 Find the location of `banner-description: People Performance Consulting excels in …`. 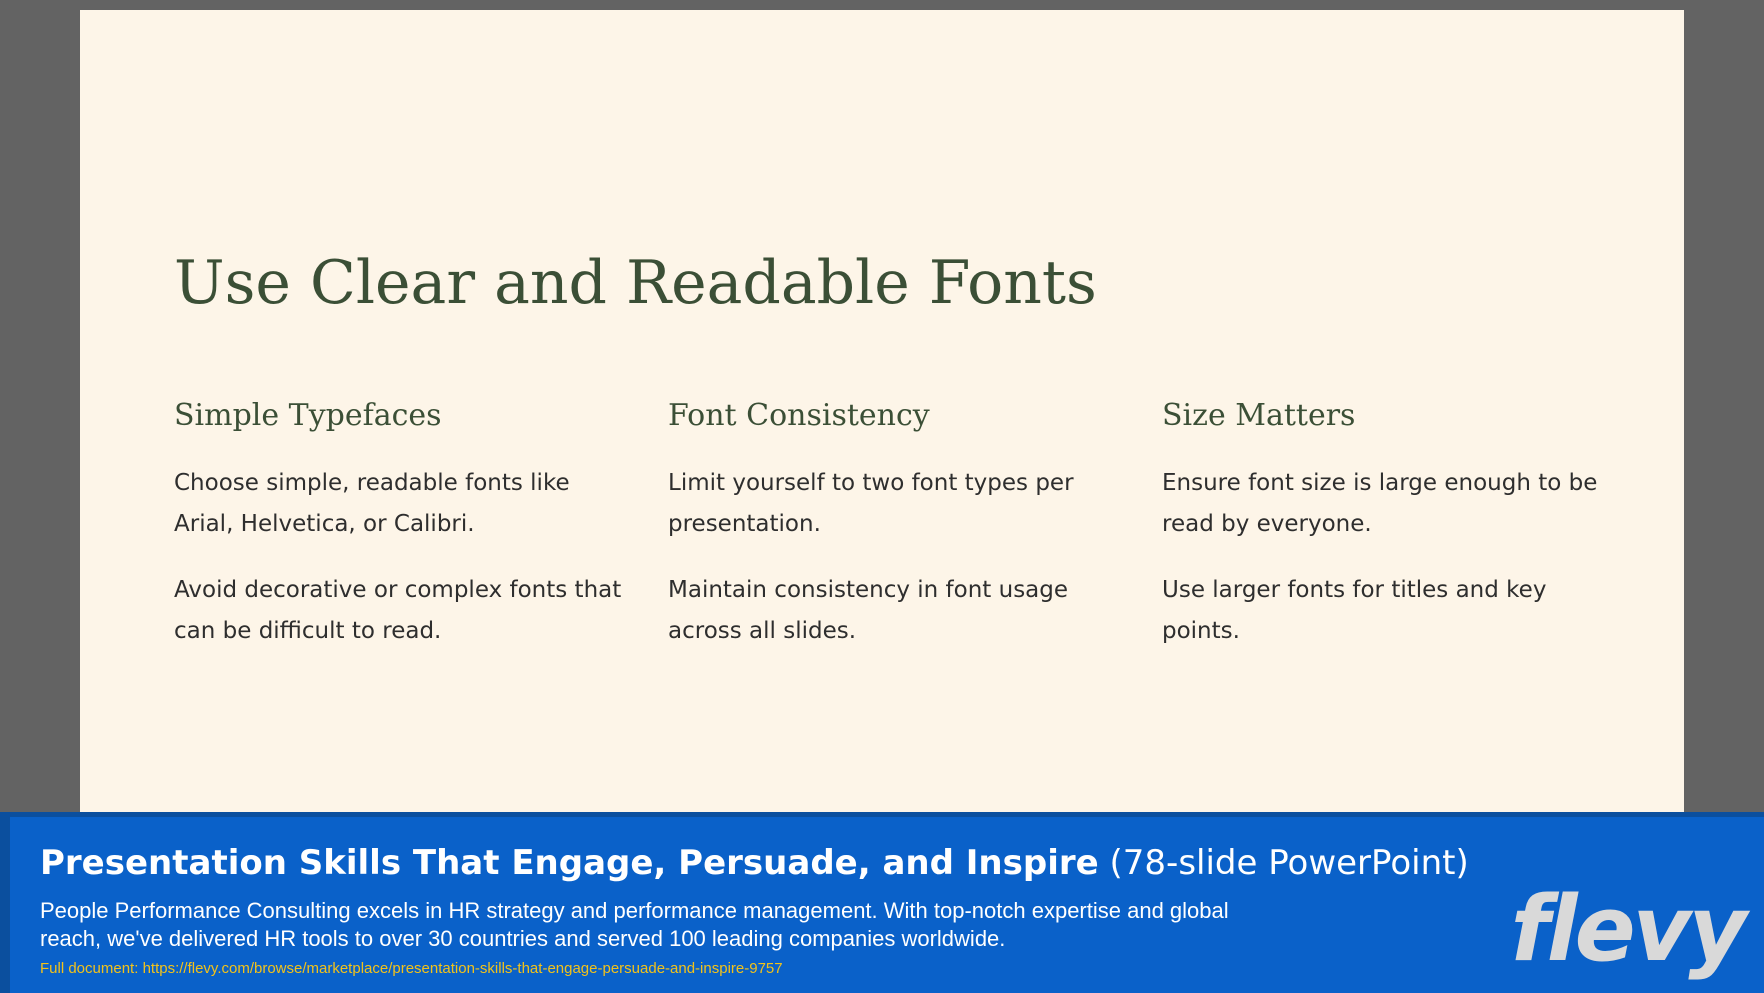

banner-description: People Performance Consulting excels in … is located at coordinates (634, 924).